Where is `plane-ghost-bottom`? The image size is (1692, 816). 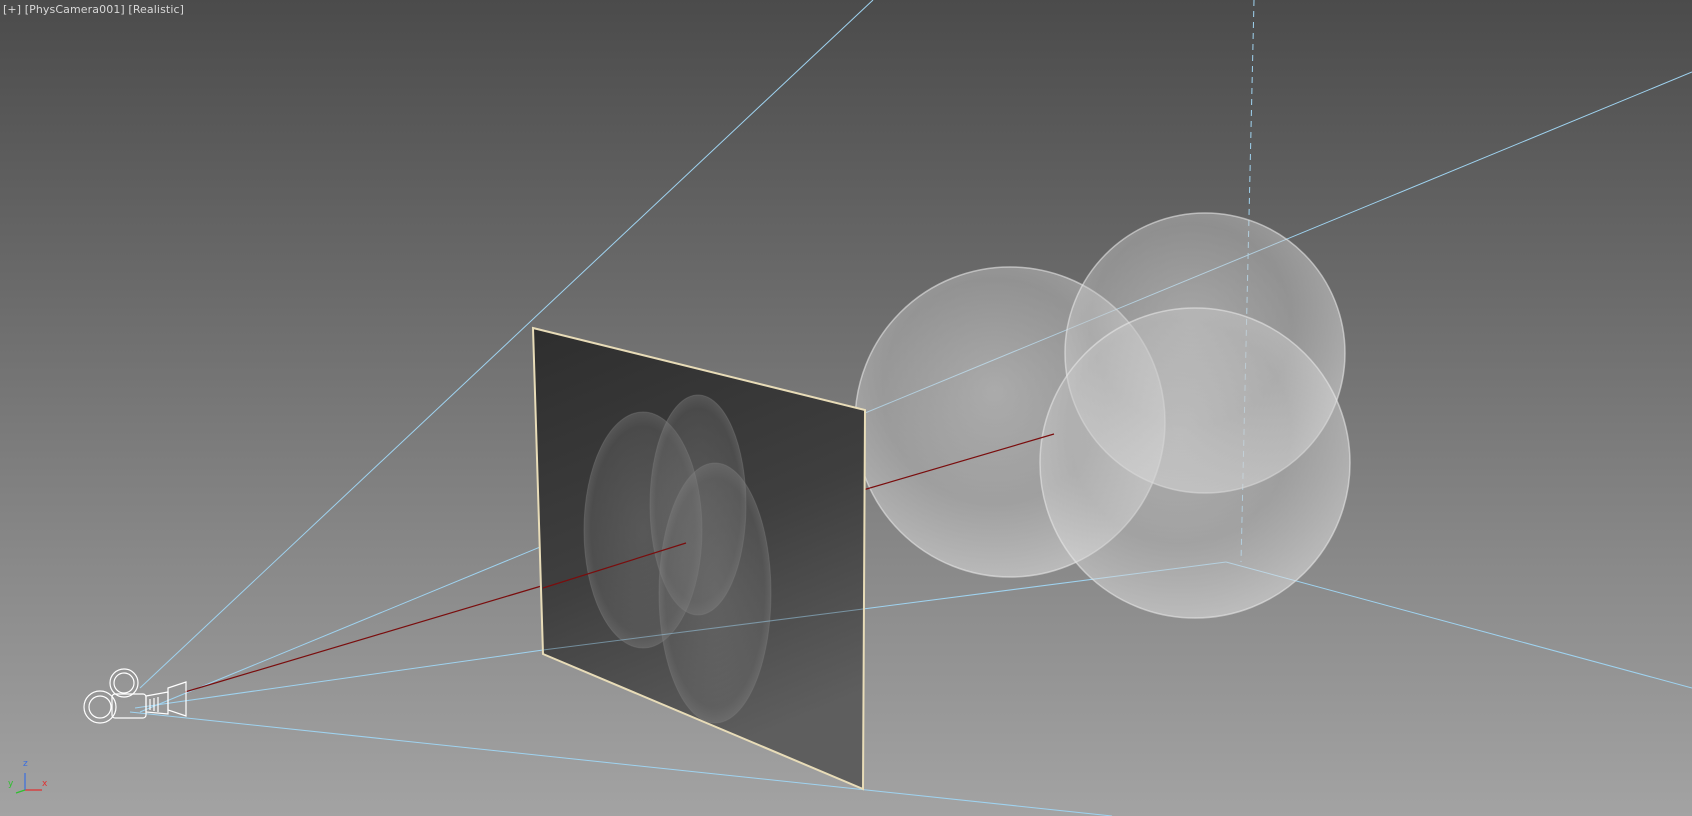 plane-ghost-bottom is located at coordinates (715, 593).